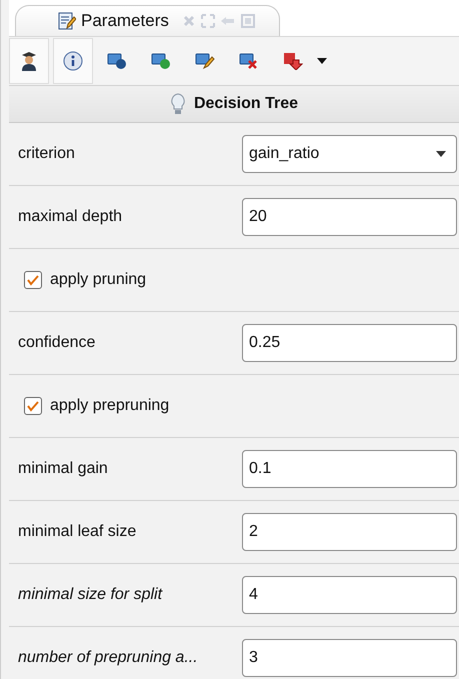 This screenshot has width=459, height=679. I want to click on edit-sheet-icon, so click(67, 21).